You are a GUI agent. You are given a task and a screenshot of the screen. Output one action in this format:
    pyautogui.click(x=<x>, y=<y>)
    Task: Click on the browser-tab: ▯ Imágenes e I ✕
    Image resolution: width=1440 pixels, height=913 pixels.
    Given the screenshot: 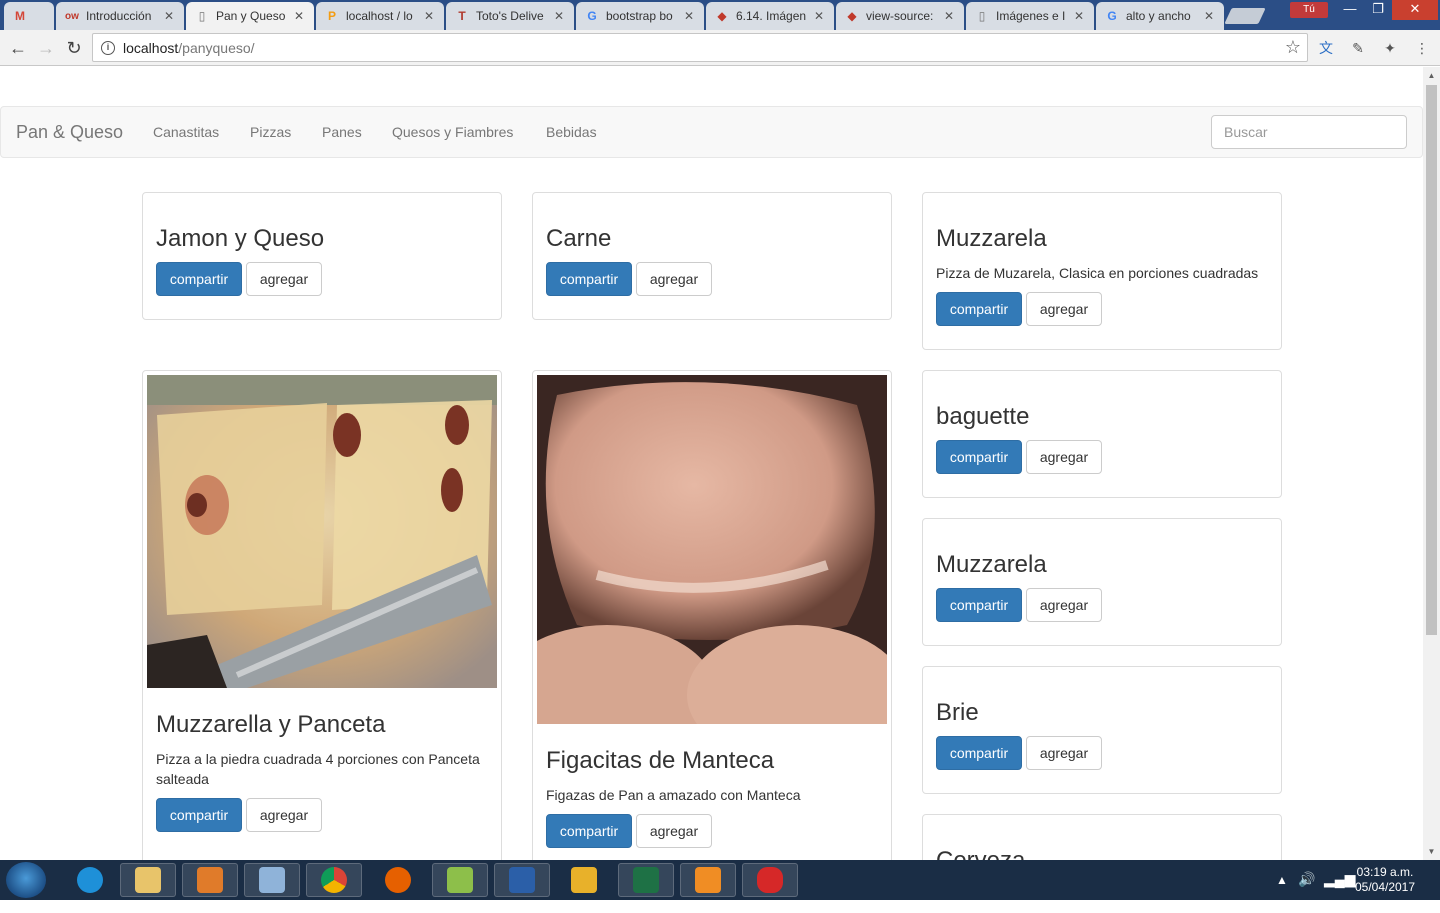 What is the action you would take?
    pyautogui.click(x=1030, y=16)
    